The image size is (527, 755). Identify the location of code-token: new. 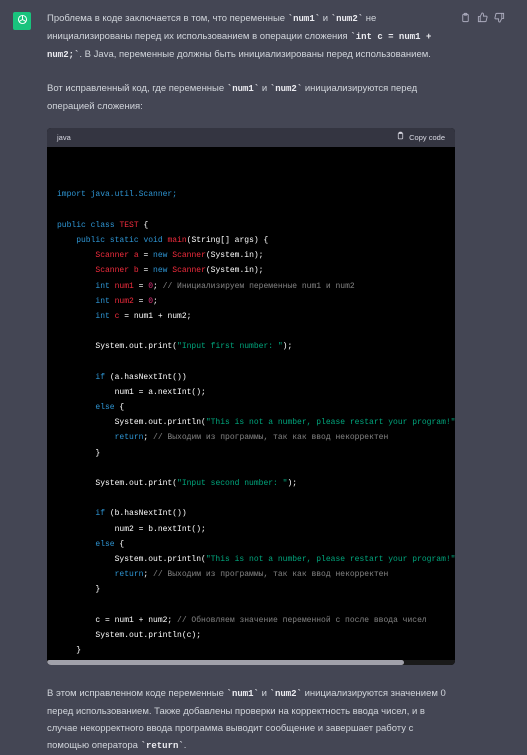
(160, 256).